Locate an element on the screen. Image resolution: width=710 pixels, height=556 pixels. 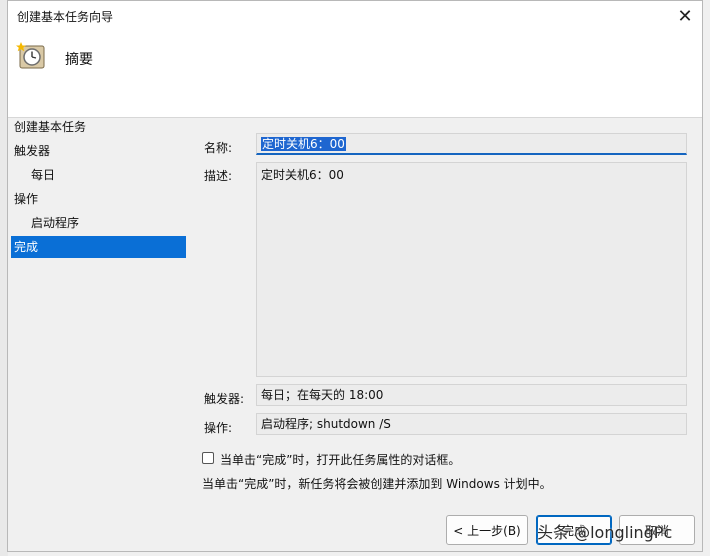
description-label: 描述: is located at coordinates (218, 176).